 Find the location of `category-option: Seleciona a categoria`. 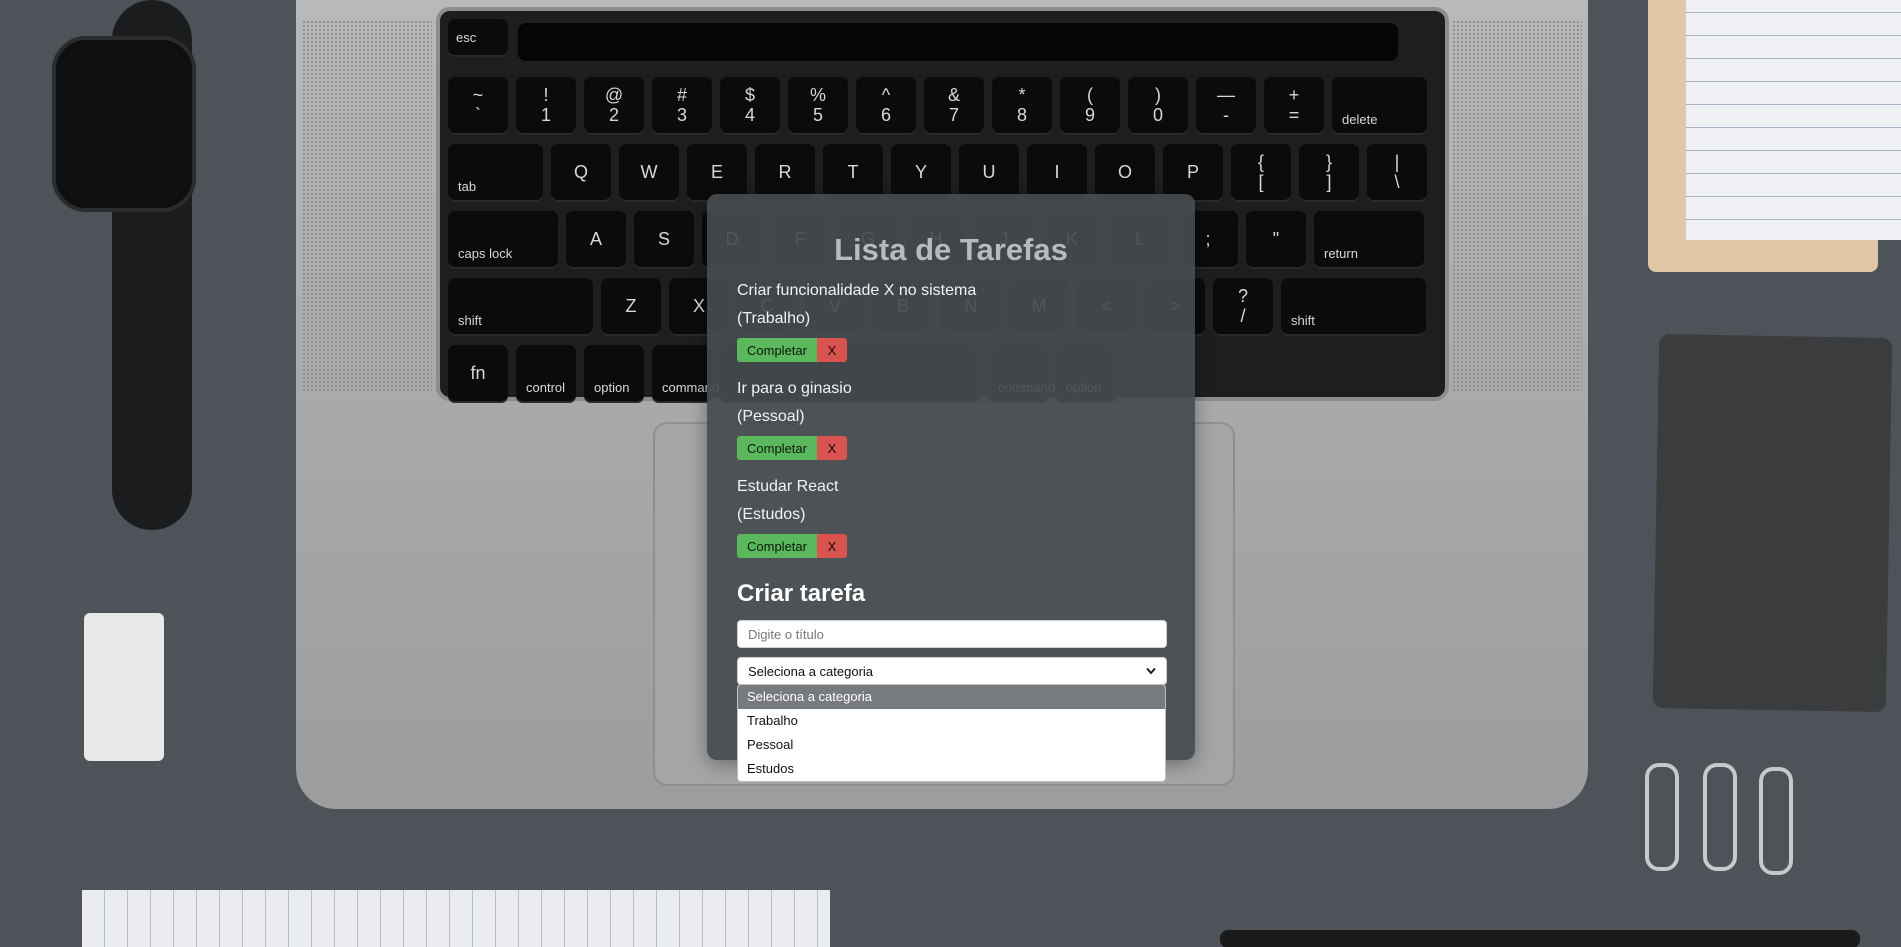

category-option: Seleciona a categoria is located at coordinates (951, 697).